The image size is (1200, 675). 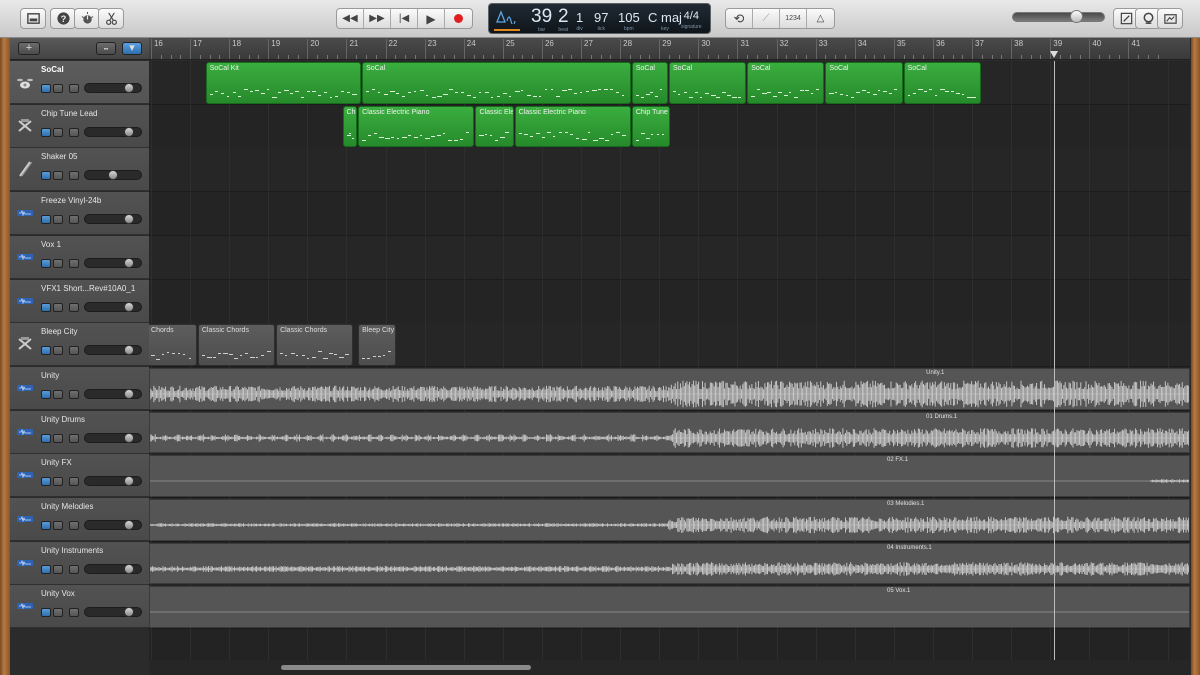 I want to click on midi-region: SoCal Kit, so click(x=283, y=83).